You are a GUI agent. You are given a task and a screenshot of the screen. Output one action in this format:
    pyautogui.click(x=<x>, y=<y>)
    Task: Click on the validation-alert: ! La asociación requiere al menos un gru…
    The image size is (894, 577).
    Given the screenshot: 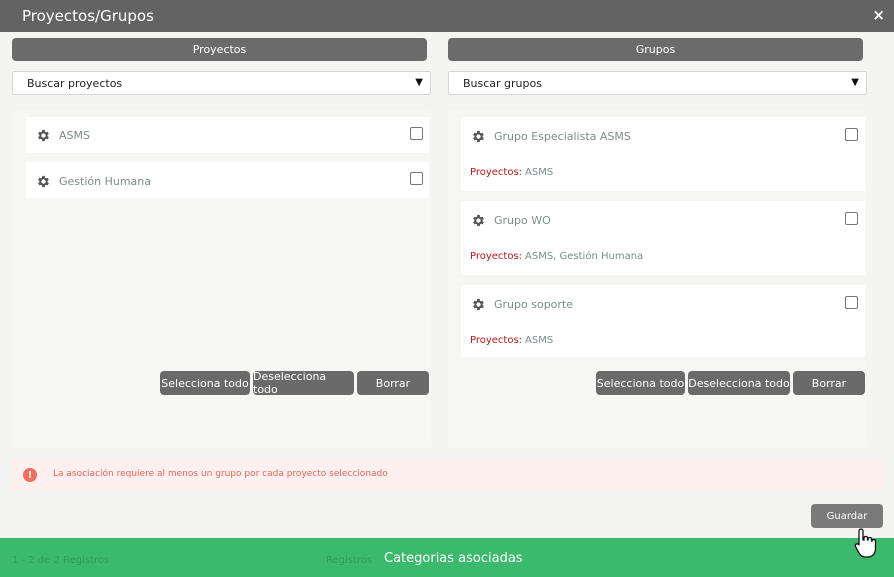 What is the action you would take?
    pyautogui.click(x=447, y=475)
    